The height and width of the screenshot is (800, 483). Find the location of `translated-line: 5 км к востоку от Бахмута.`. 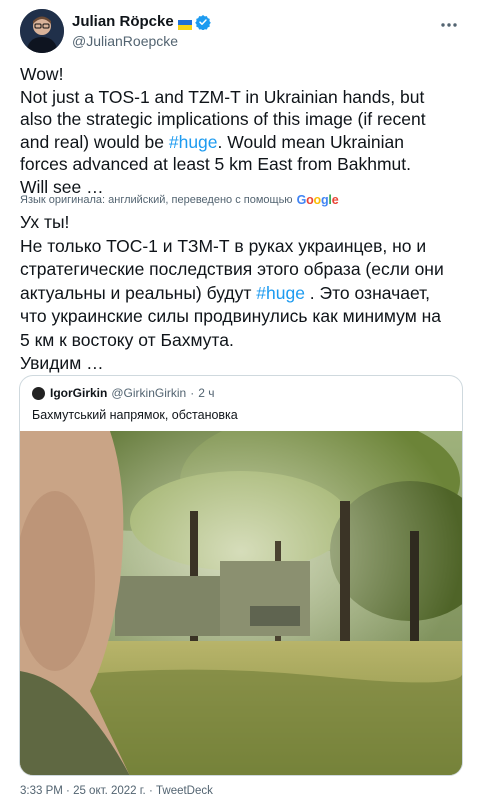

translated-line: 5 км к востоку от Бахмута. is located at coordinates (127, 339).